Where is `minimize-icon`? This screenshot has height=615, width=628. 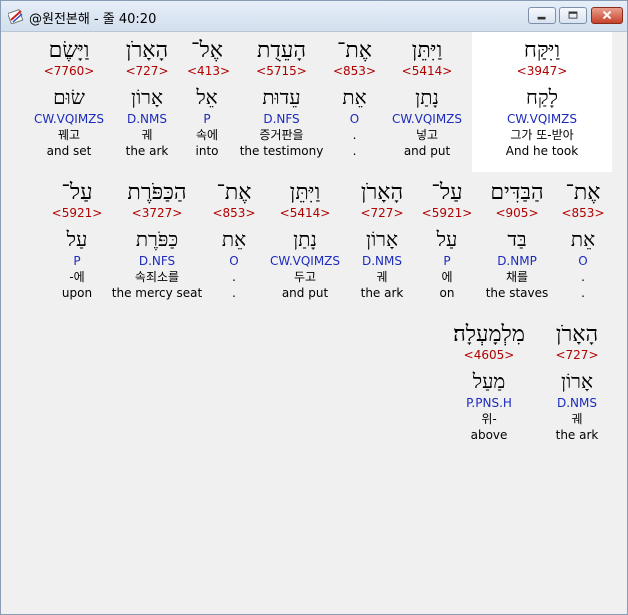 minimize-icon is located at coordinates (541, 18).